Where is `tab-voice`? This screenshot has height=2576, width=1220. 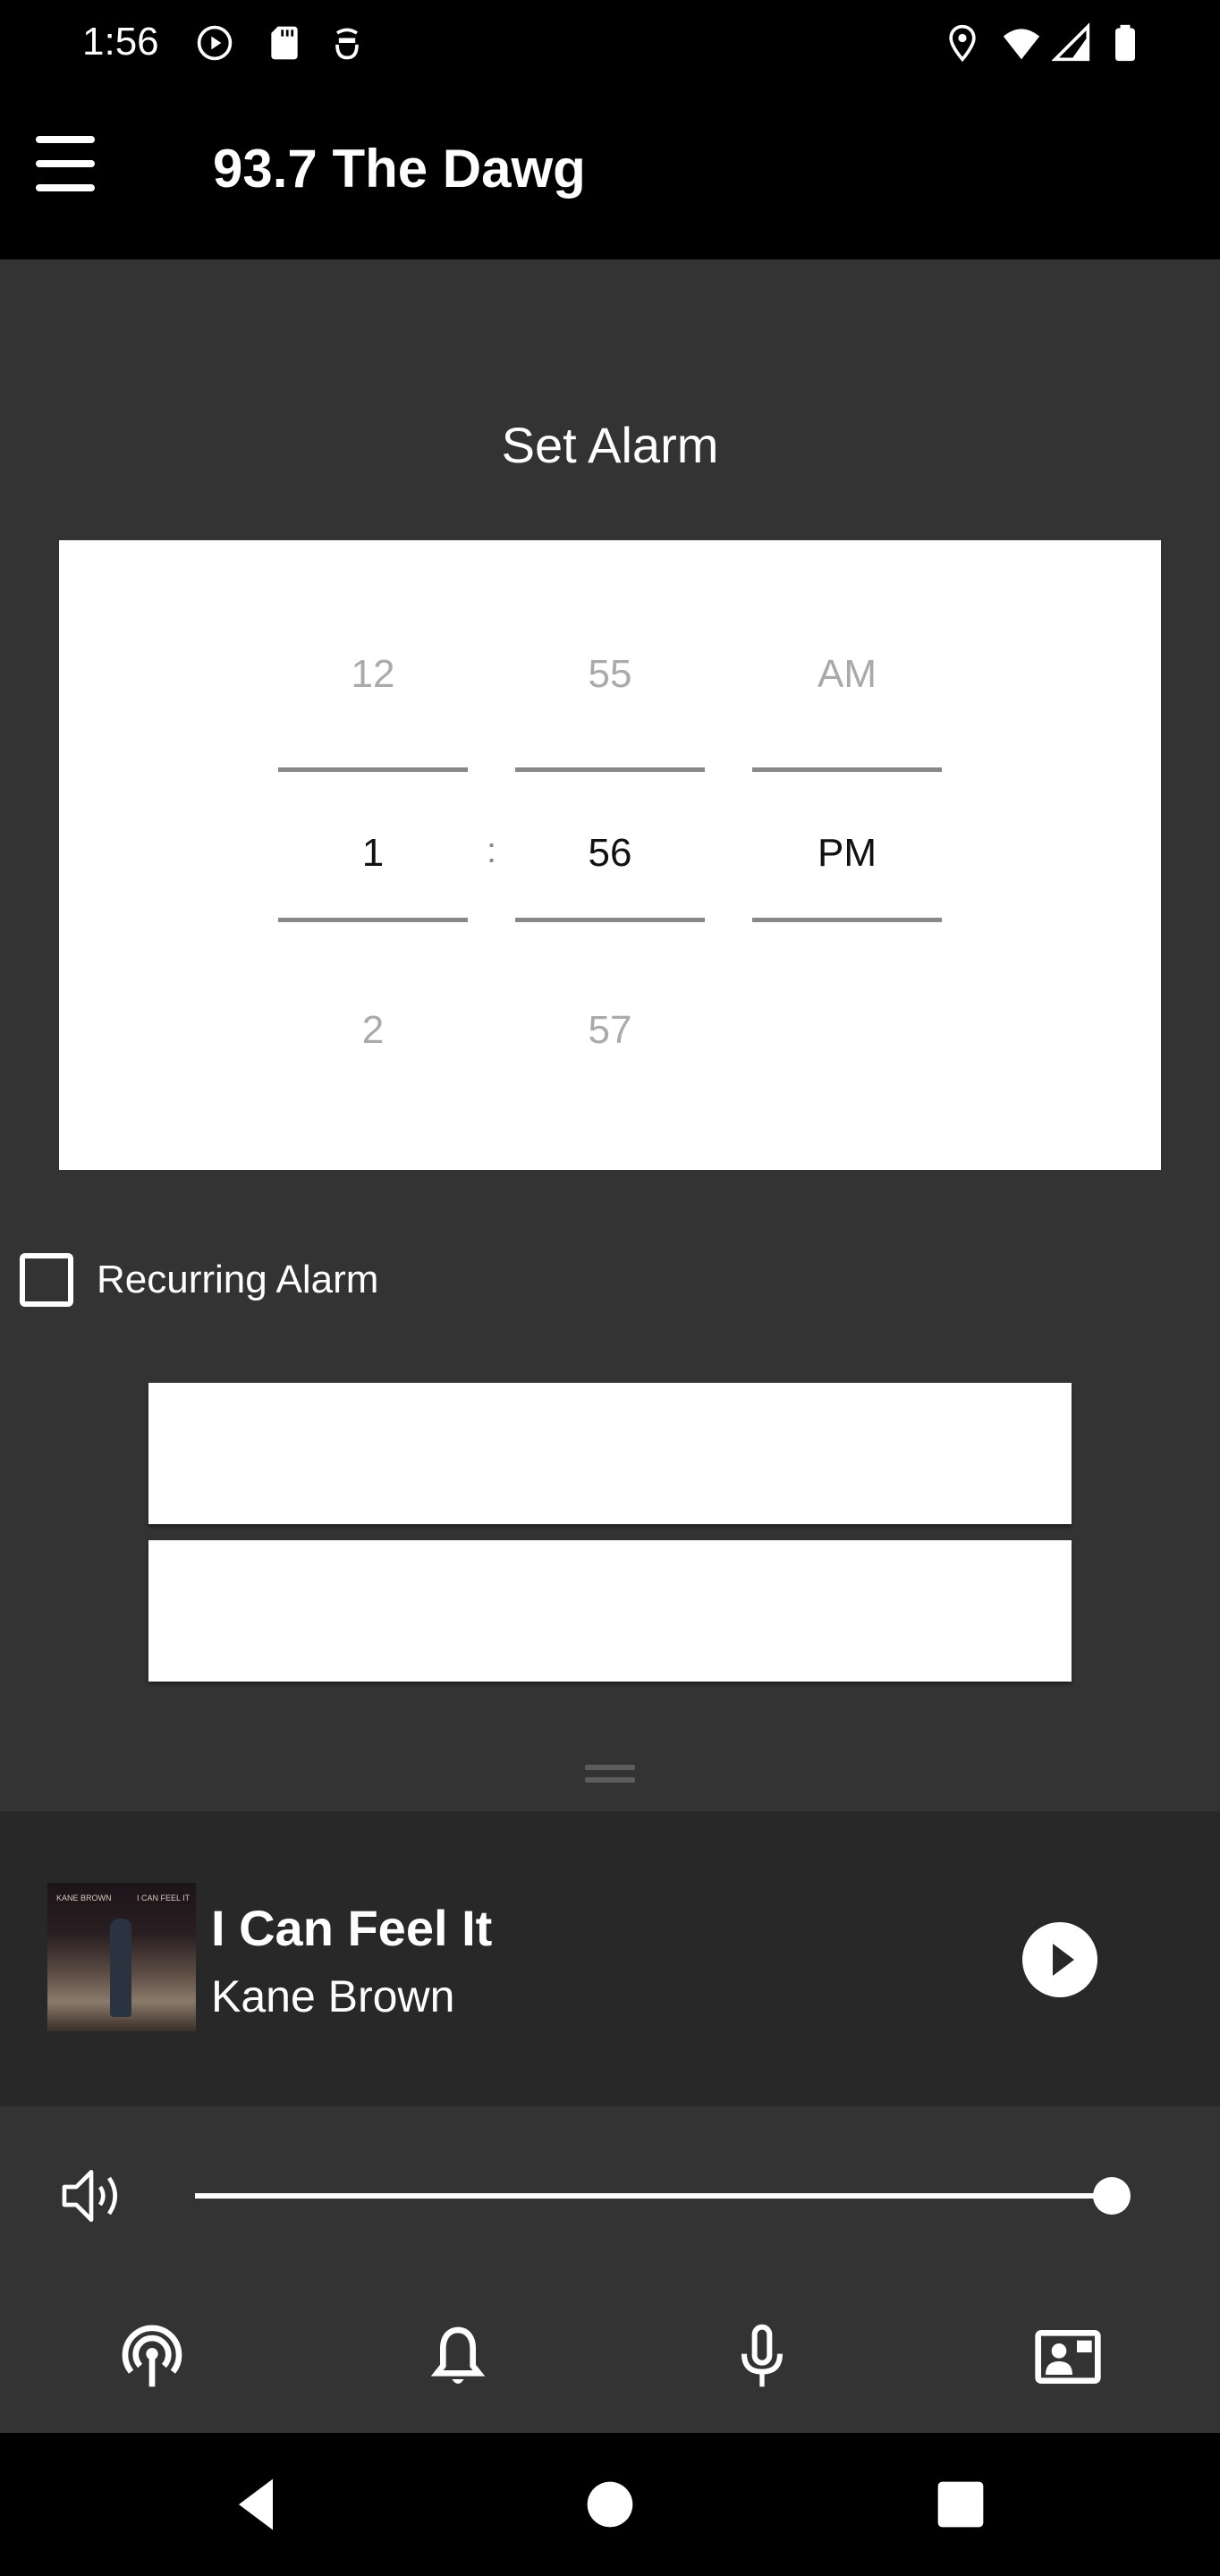
tab-voice is located at coordinates (762, 2357).